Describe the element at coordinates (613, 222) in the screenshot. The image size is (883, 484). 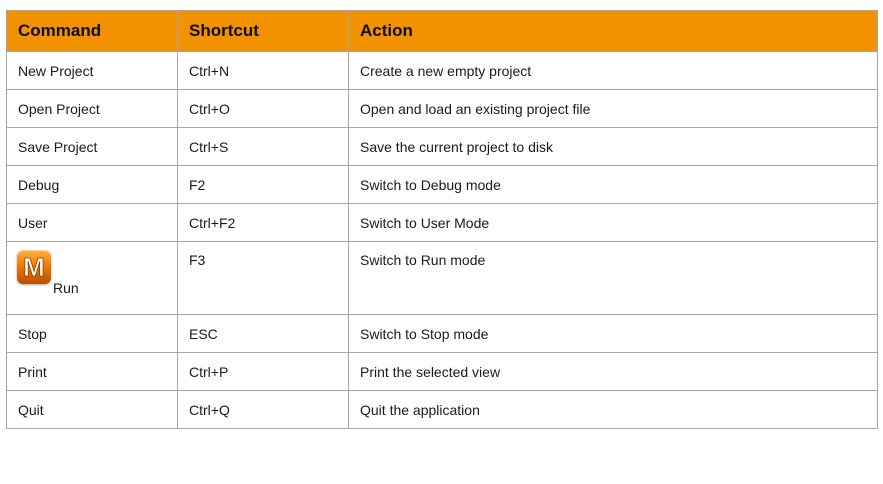
I see `action-cell: Switch to User Mode` at that location.